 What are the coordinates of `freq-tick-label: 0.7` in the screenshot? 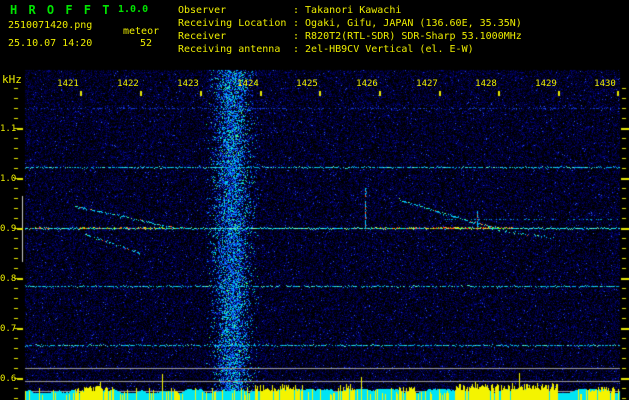 It's located at (8, 329).